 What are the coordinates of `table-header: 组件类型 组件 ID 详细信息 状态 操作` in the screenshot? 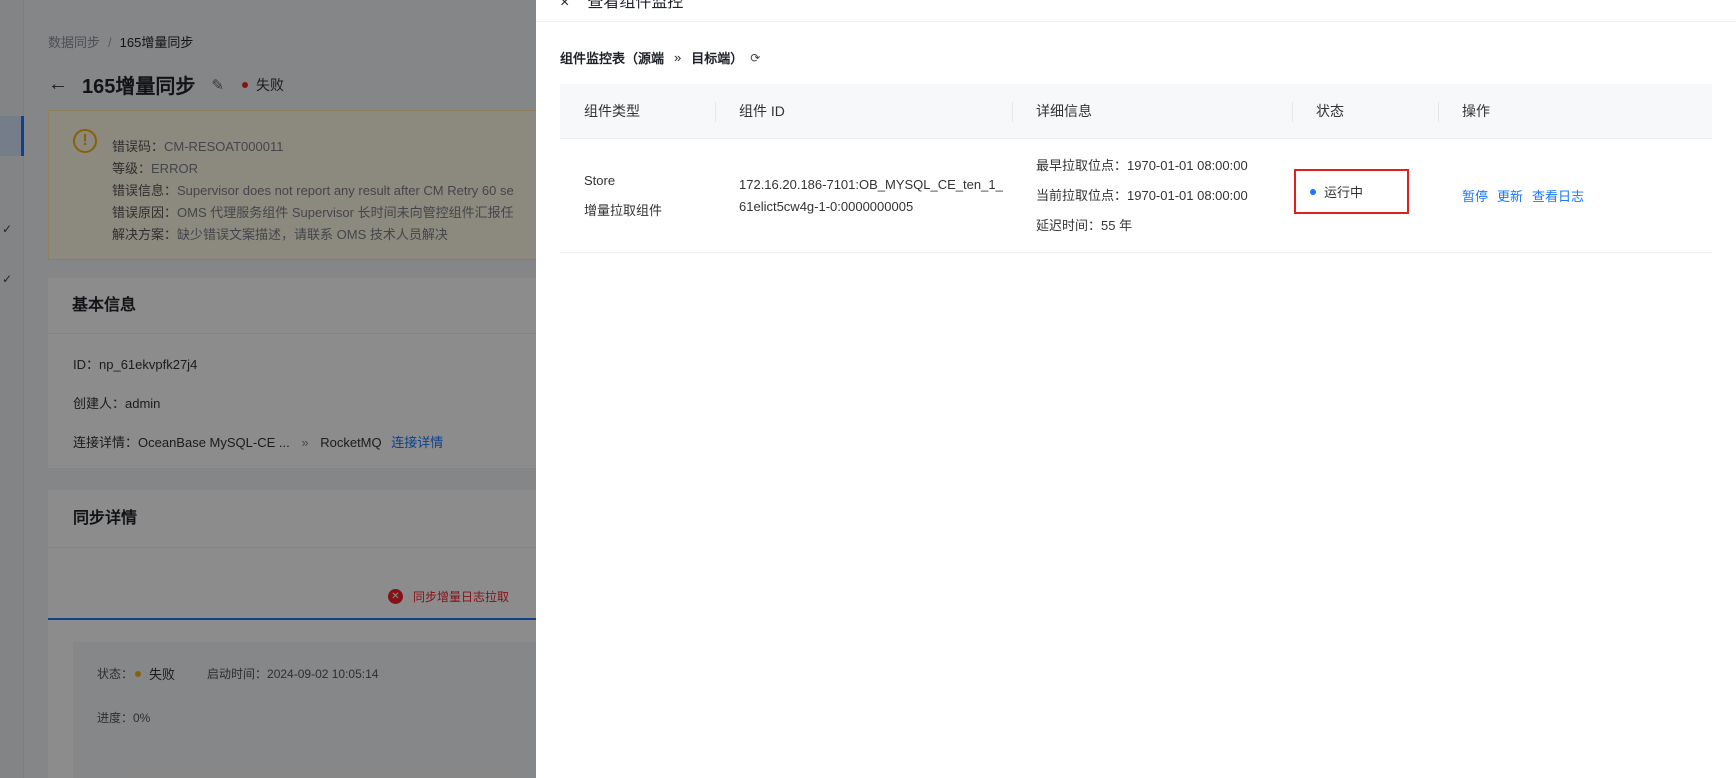 It's located at (1136, 111).